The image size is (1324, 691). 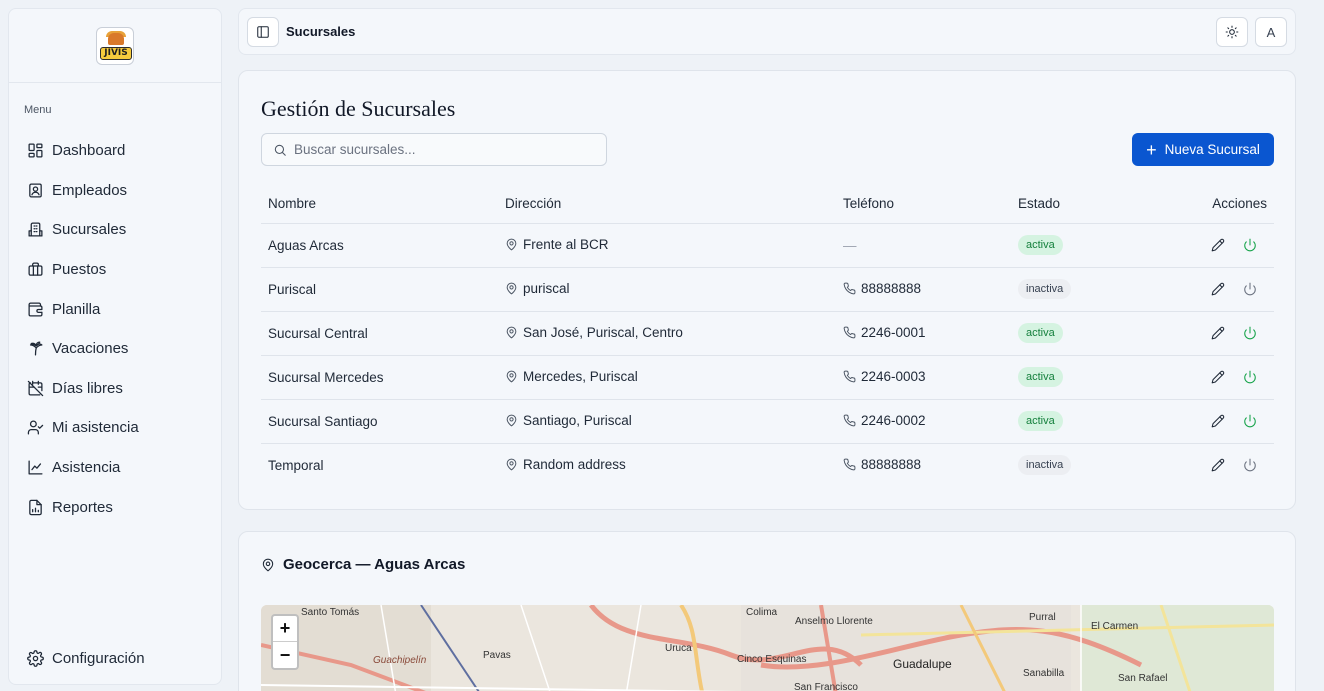 What do you see at coordinates (767, 289) in the screenshot?
I see `table-row: Puriscal puriscal 88888888 inactiva` at bounding box center [767, 289].